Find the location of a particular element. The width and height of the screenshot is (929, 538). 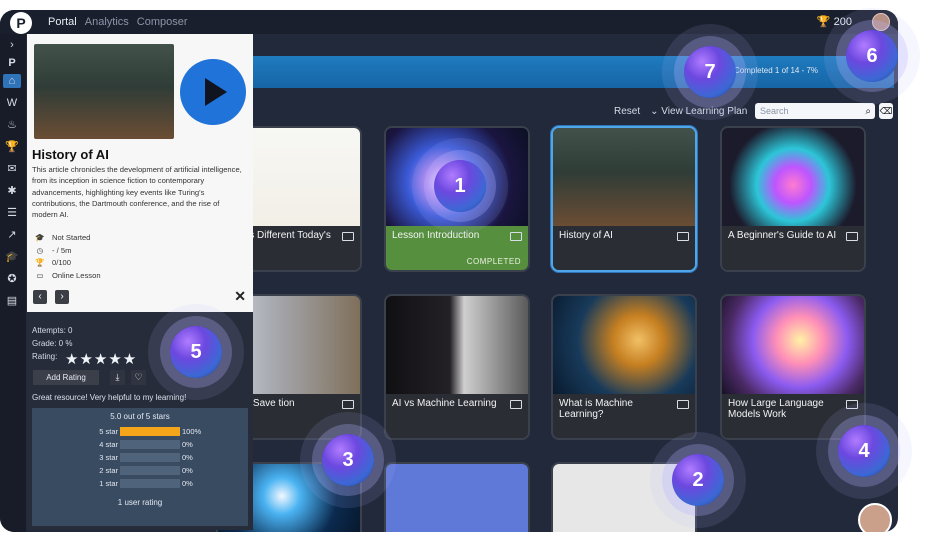

nav-analytics: Analytics is located at coordinates (107, 22).